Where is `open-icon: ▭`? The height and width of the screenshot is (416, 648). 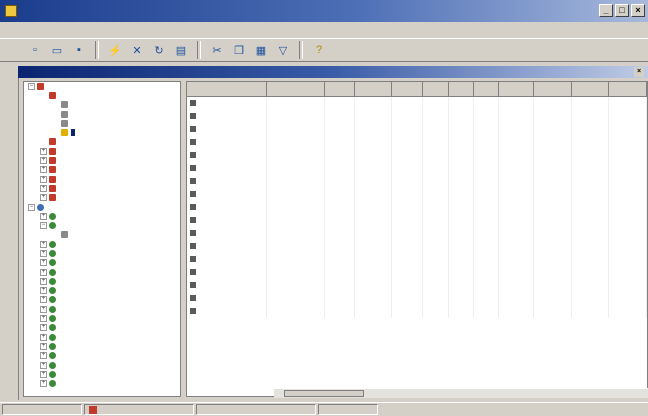 open-icon: ▭ is located at coordinates (57, 50).